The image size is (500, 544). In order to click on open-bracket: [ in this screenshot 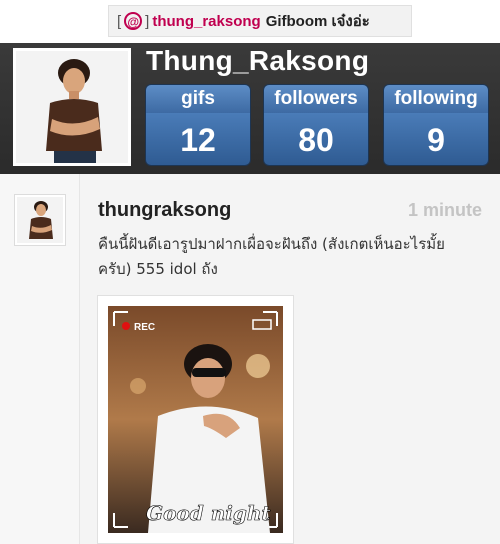, I will do `click(119, 21)`.